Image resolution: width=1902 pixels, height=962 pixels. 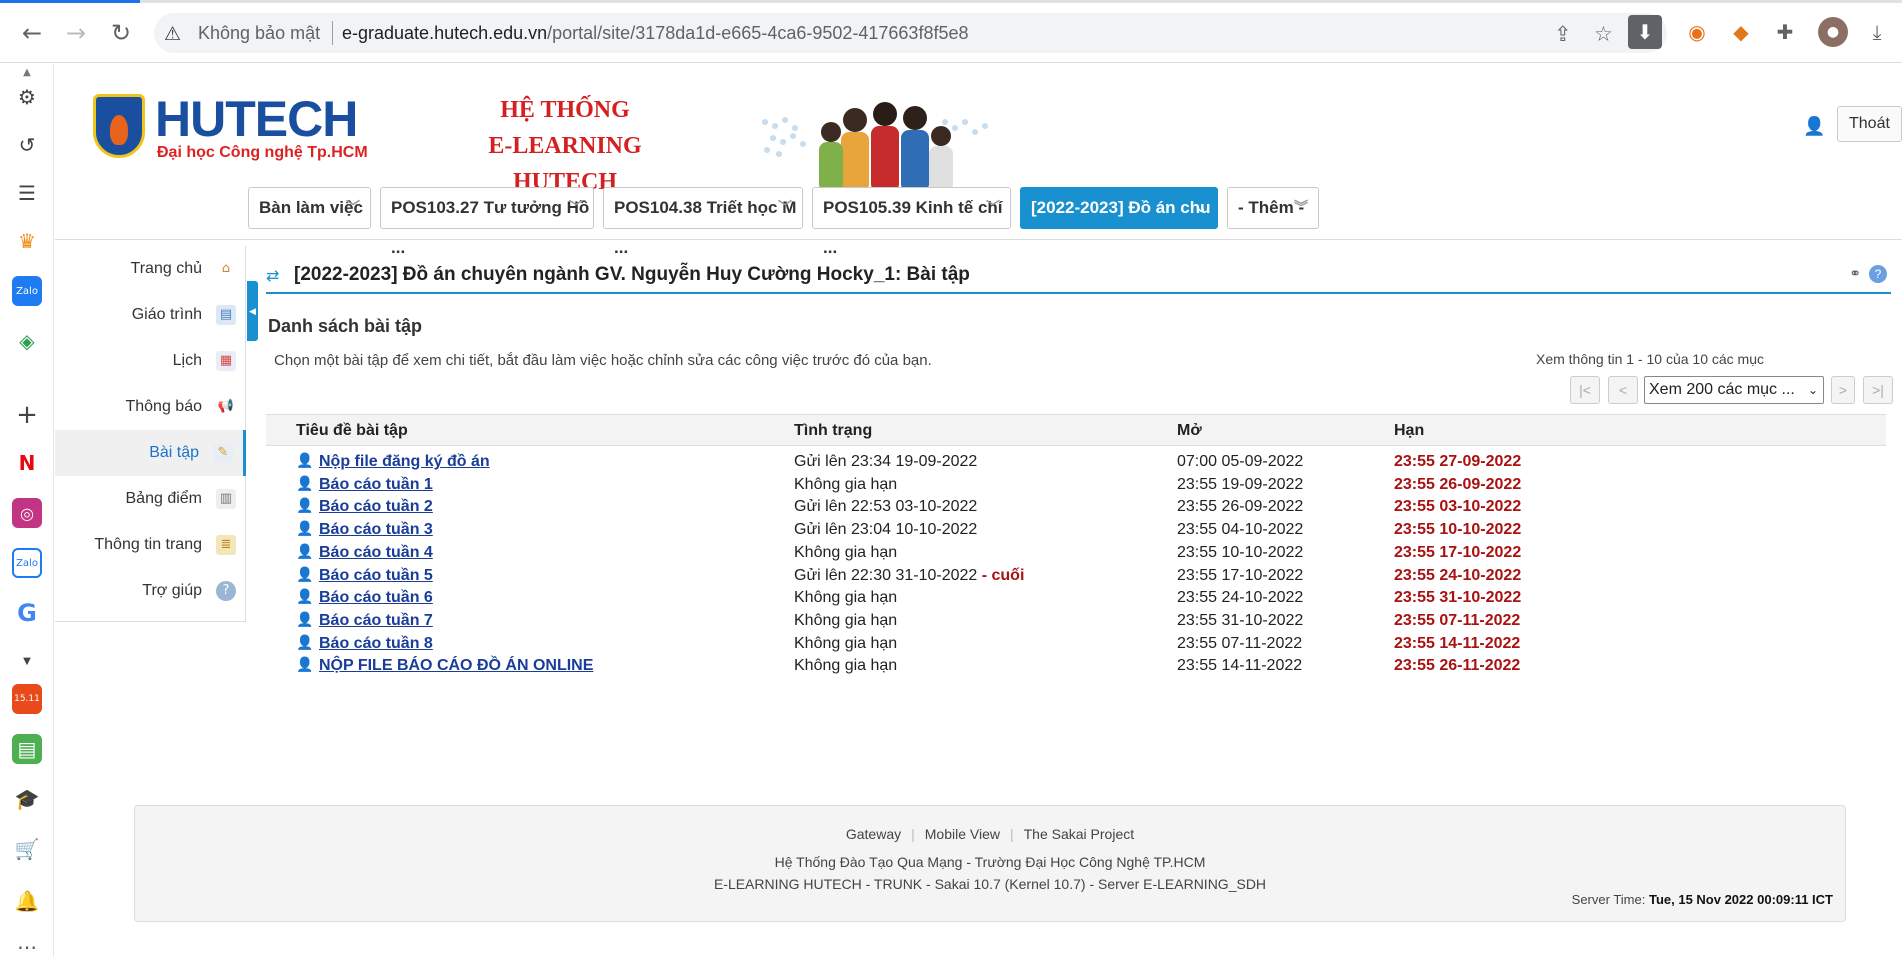 I want to click on next-page-button: >, so click(x=1843, y=390).